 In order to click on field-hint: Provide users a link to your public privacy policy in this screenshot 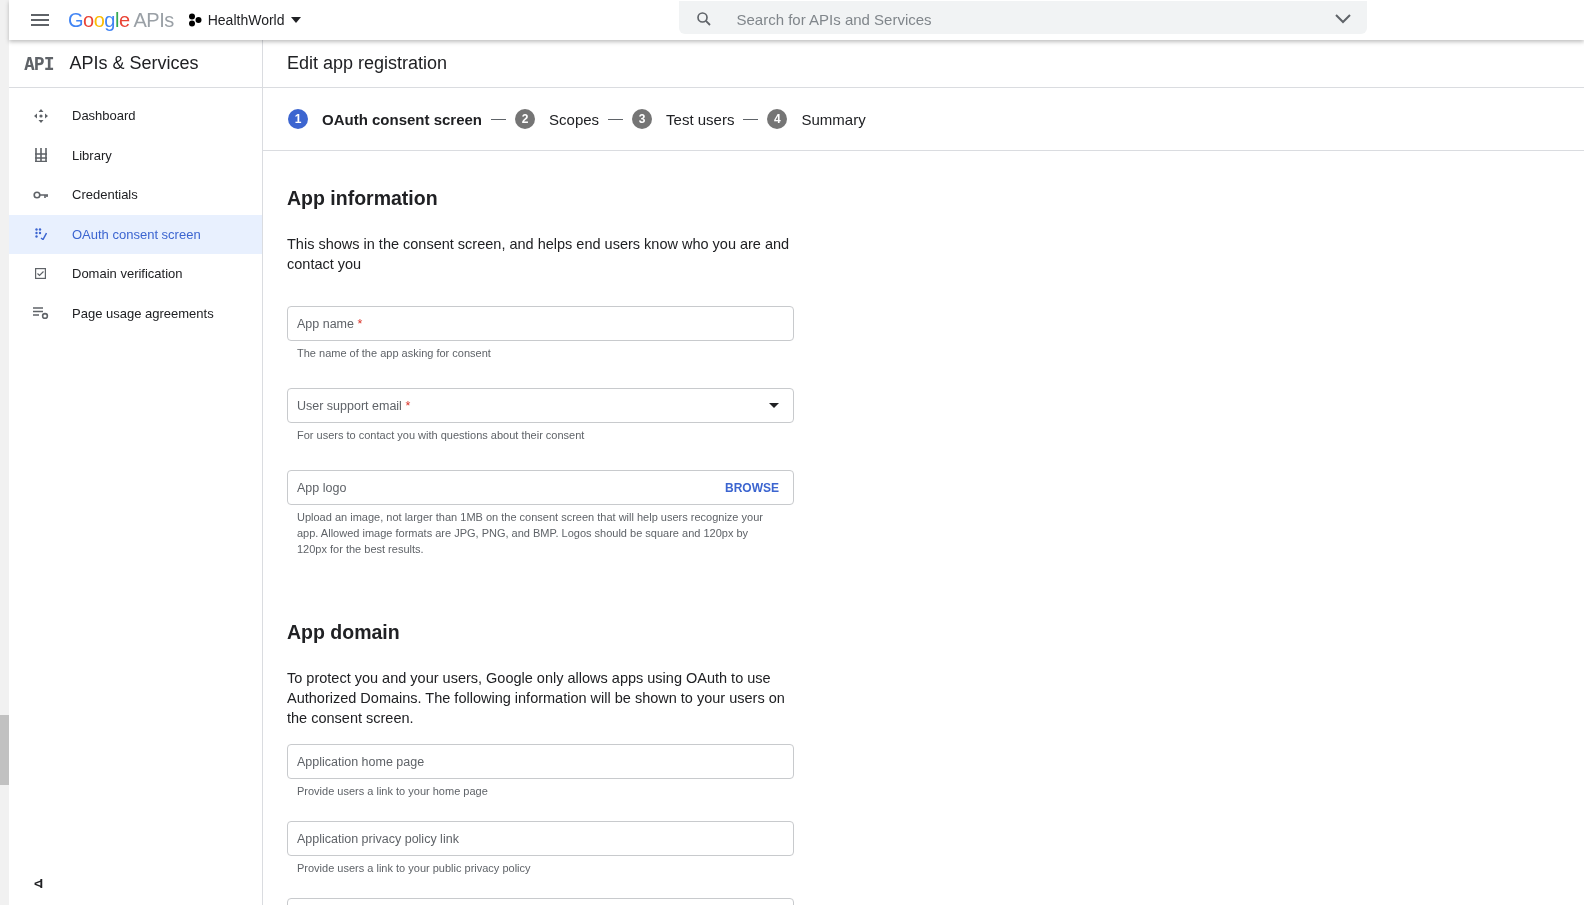, I will do `click(414, 868)`.